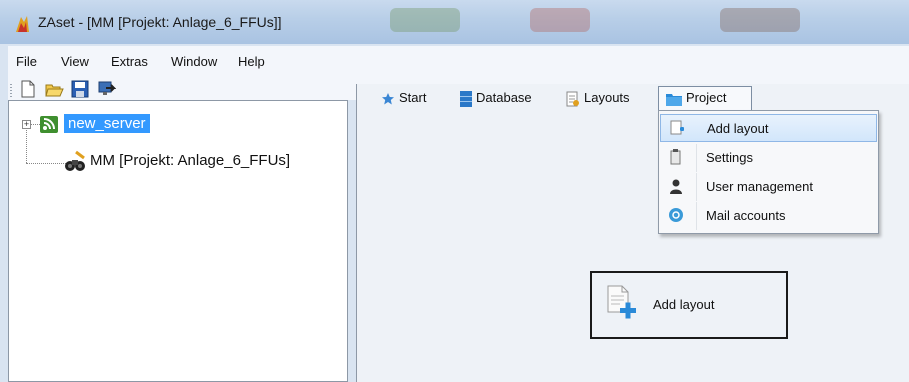 This screenshot has height=382, width=909. Describe the element at coordinates (504, 97) in the screenshot. I see `tab-database-label: Database` at that location.